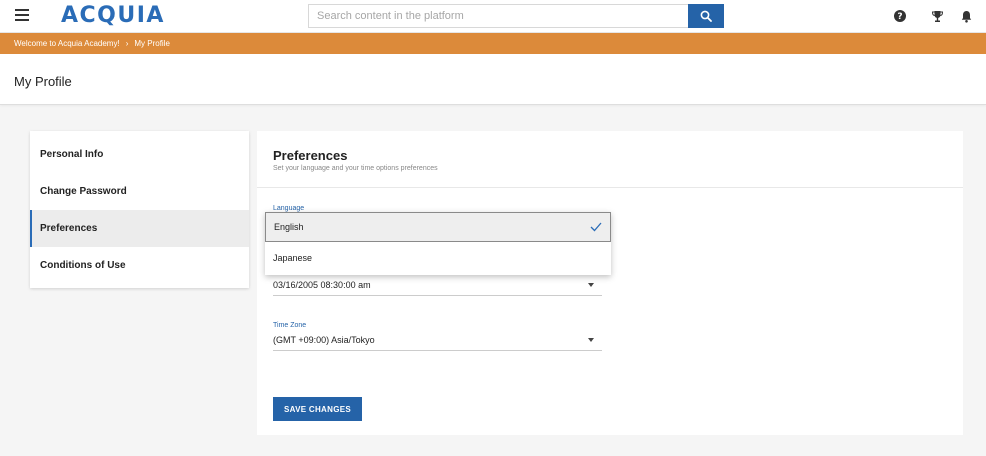 This screenshot has height=456, width=986. I want to click on help-icon: ?, so click(900, 16).